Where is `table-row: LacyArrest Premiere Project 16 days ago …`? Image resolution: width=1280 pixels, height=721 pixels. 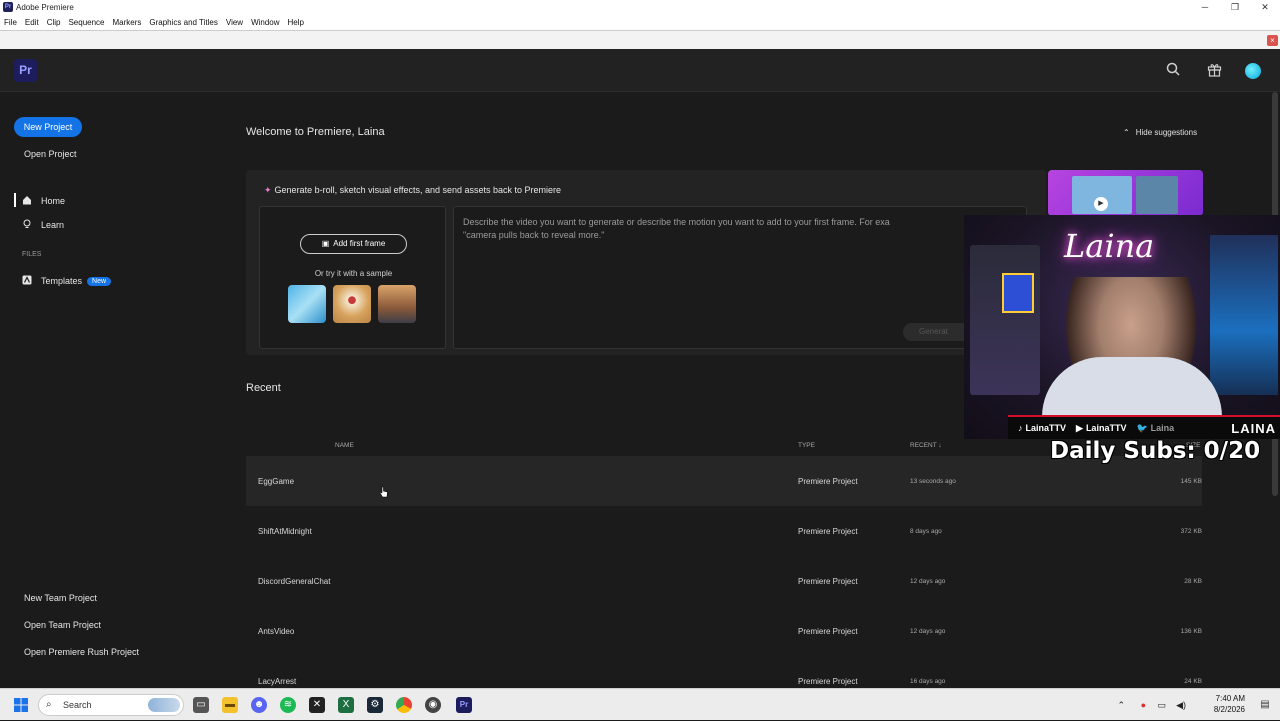 table-row: LacyArrest Premiere Project 16 days ago … is located at coordinates (724, 672).